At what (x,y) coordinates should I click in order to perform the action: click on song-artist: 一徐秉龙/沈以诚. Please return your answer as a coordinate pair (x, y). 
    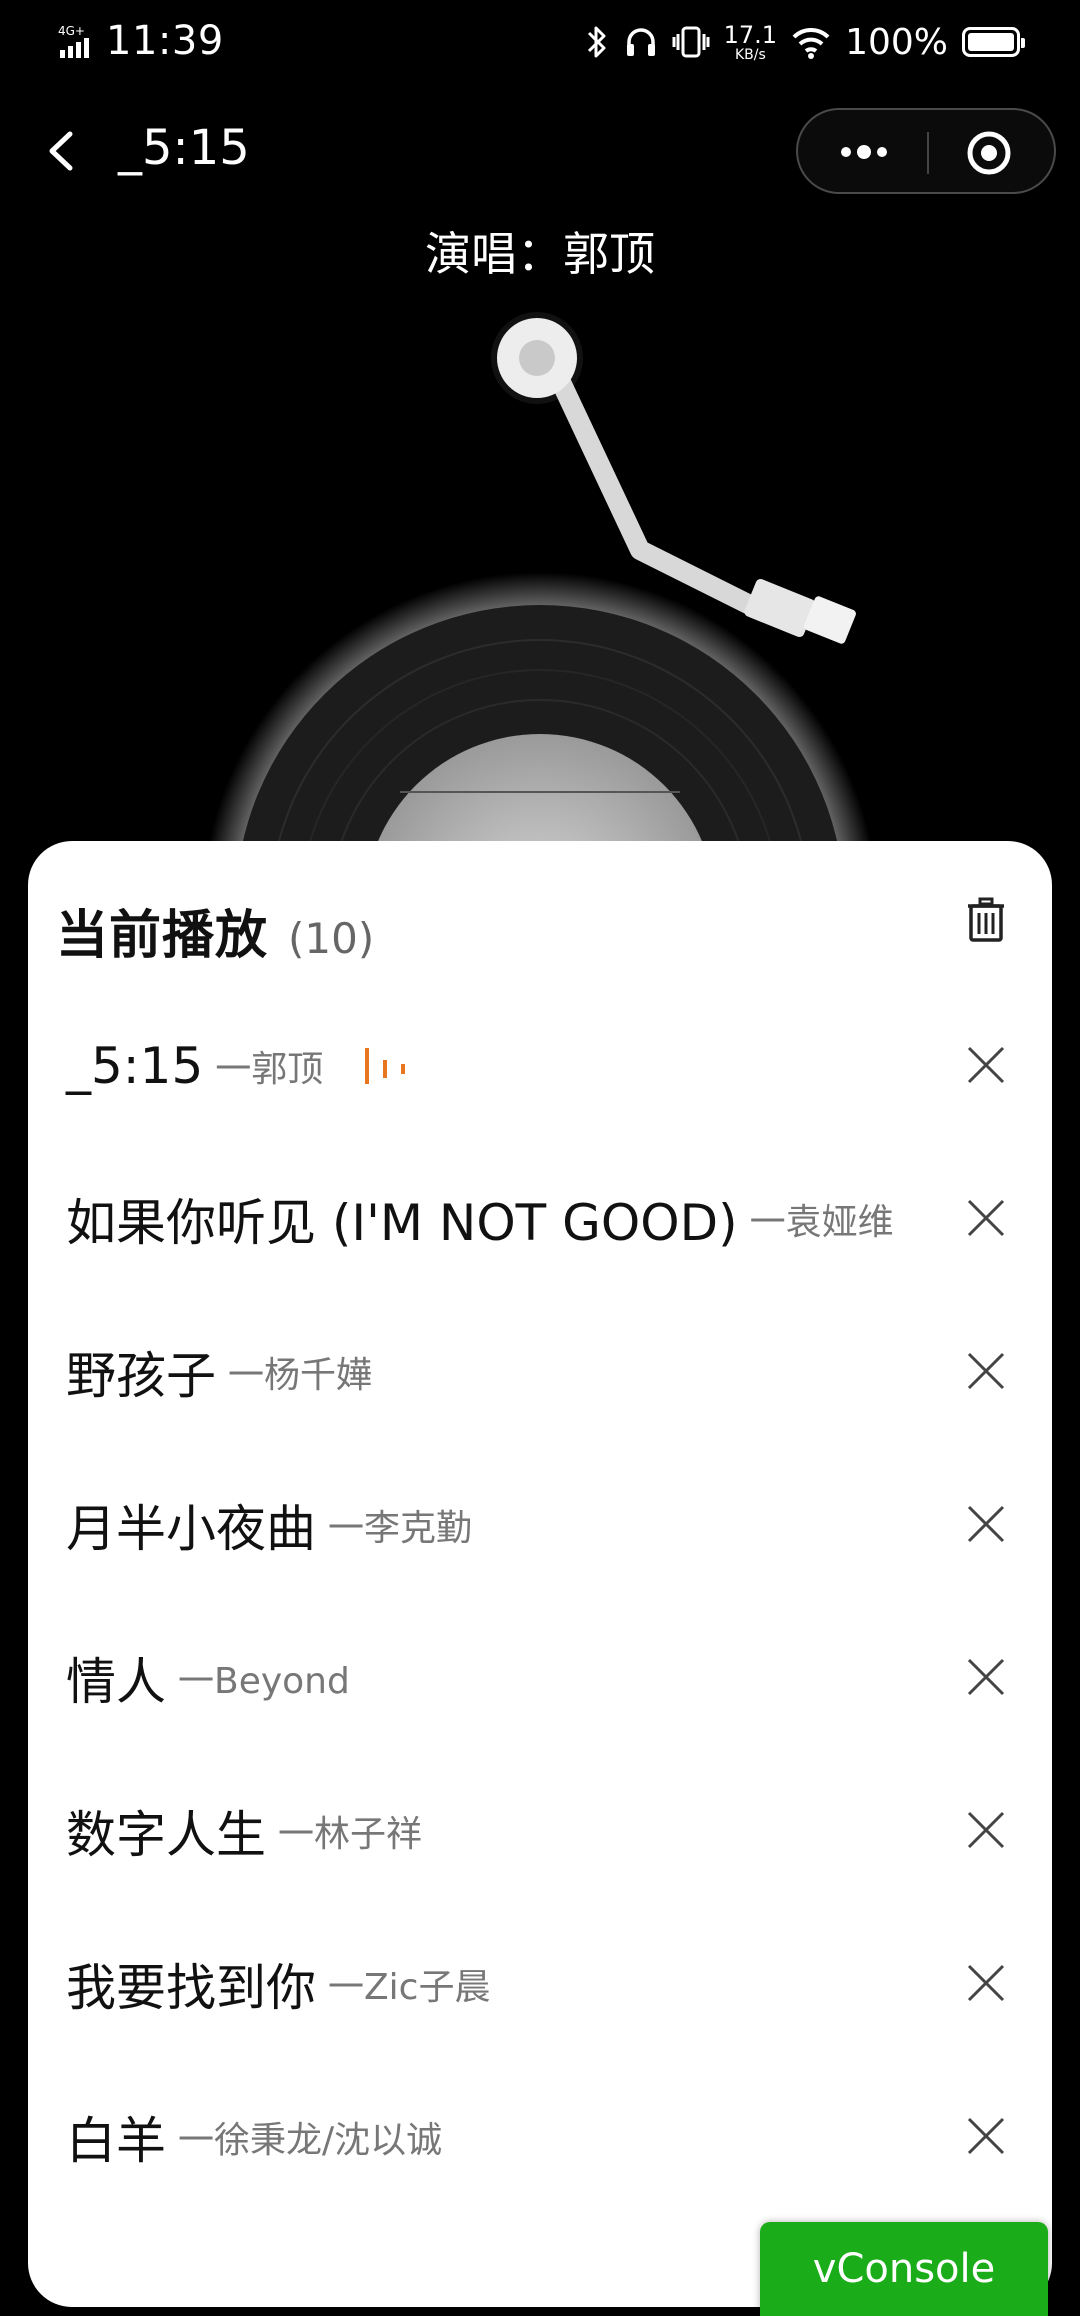
    Looking at the image, I should click on (310, 2140).